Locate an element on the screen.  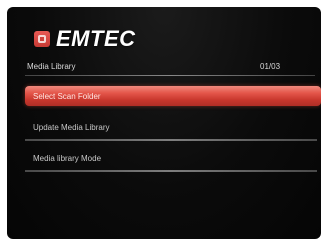
page-title: Media Library is located at coordinates (51, 66).